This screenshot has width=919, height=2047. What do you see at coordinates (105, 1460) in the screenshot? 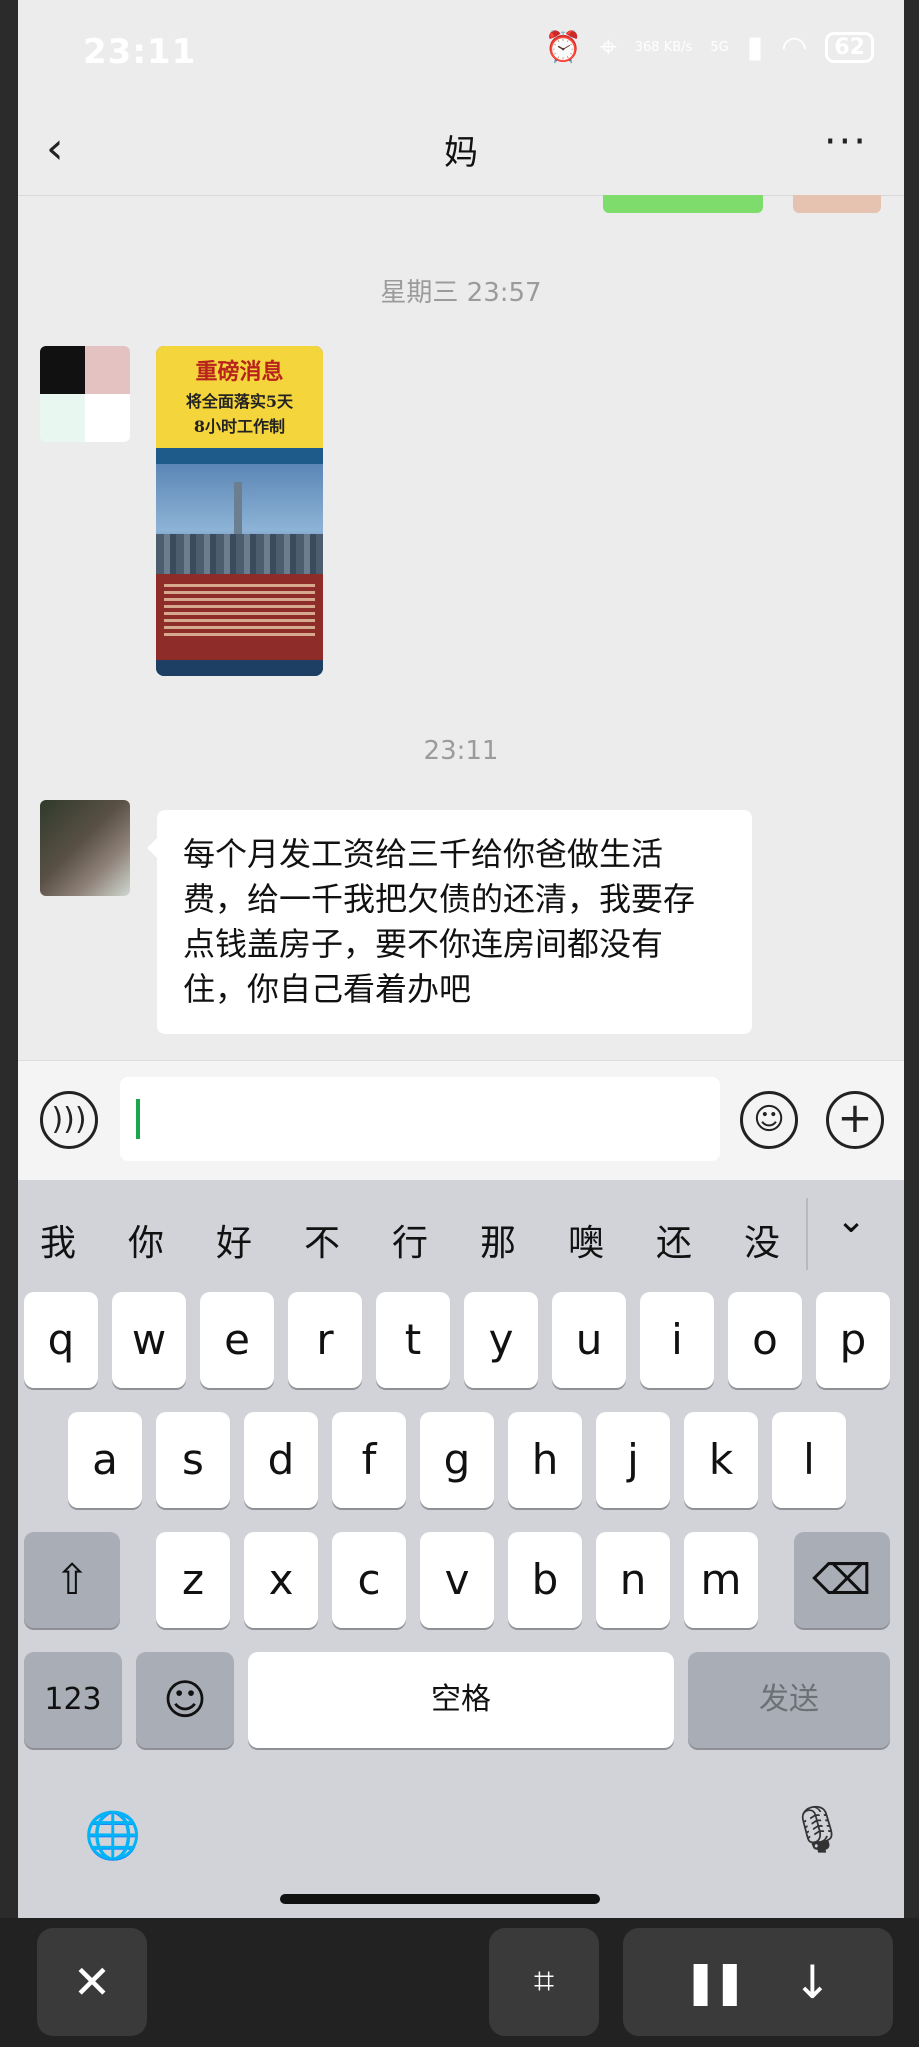
I see `key-a: a` at bounding box center [105, 1460].